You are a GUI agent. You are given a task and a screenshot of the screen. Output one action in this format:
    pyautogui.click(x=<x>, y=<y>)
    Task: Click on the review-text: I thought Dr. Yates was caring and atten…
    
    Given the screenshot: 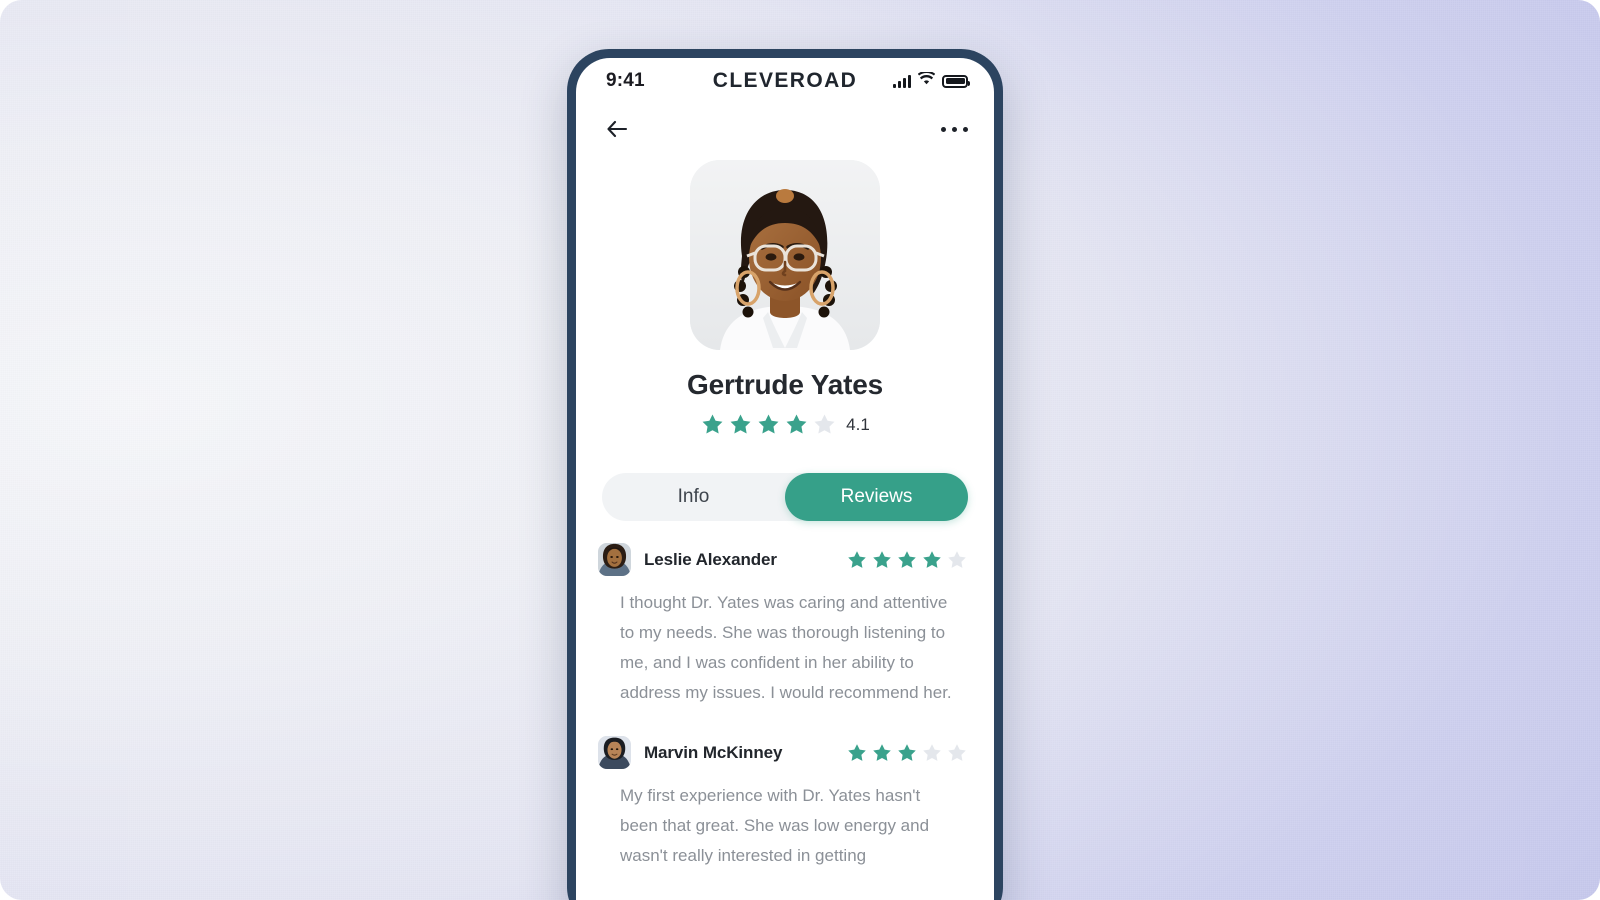 What is the action you would take?
    pyautogui.click(x=786, y=647)
    